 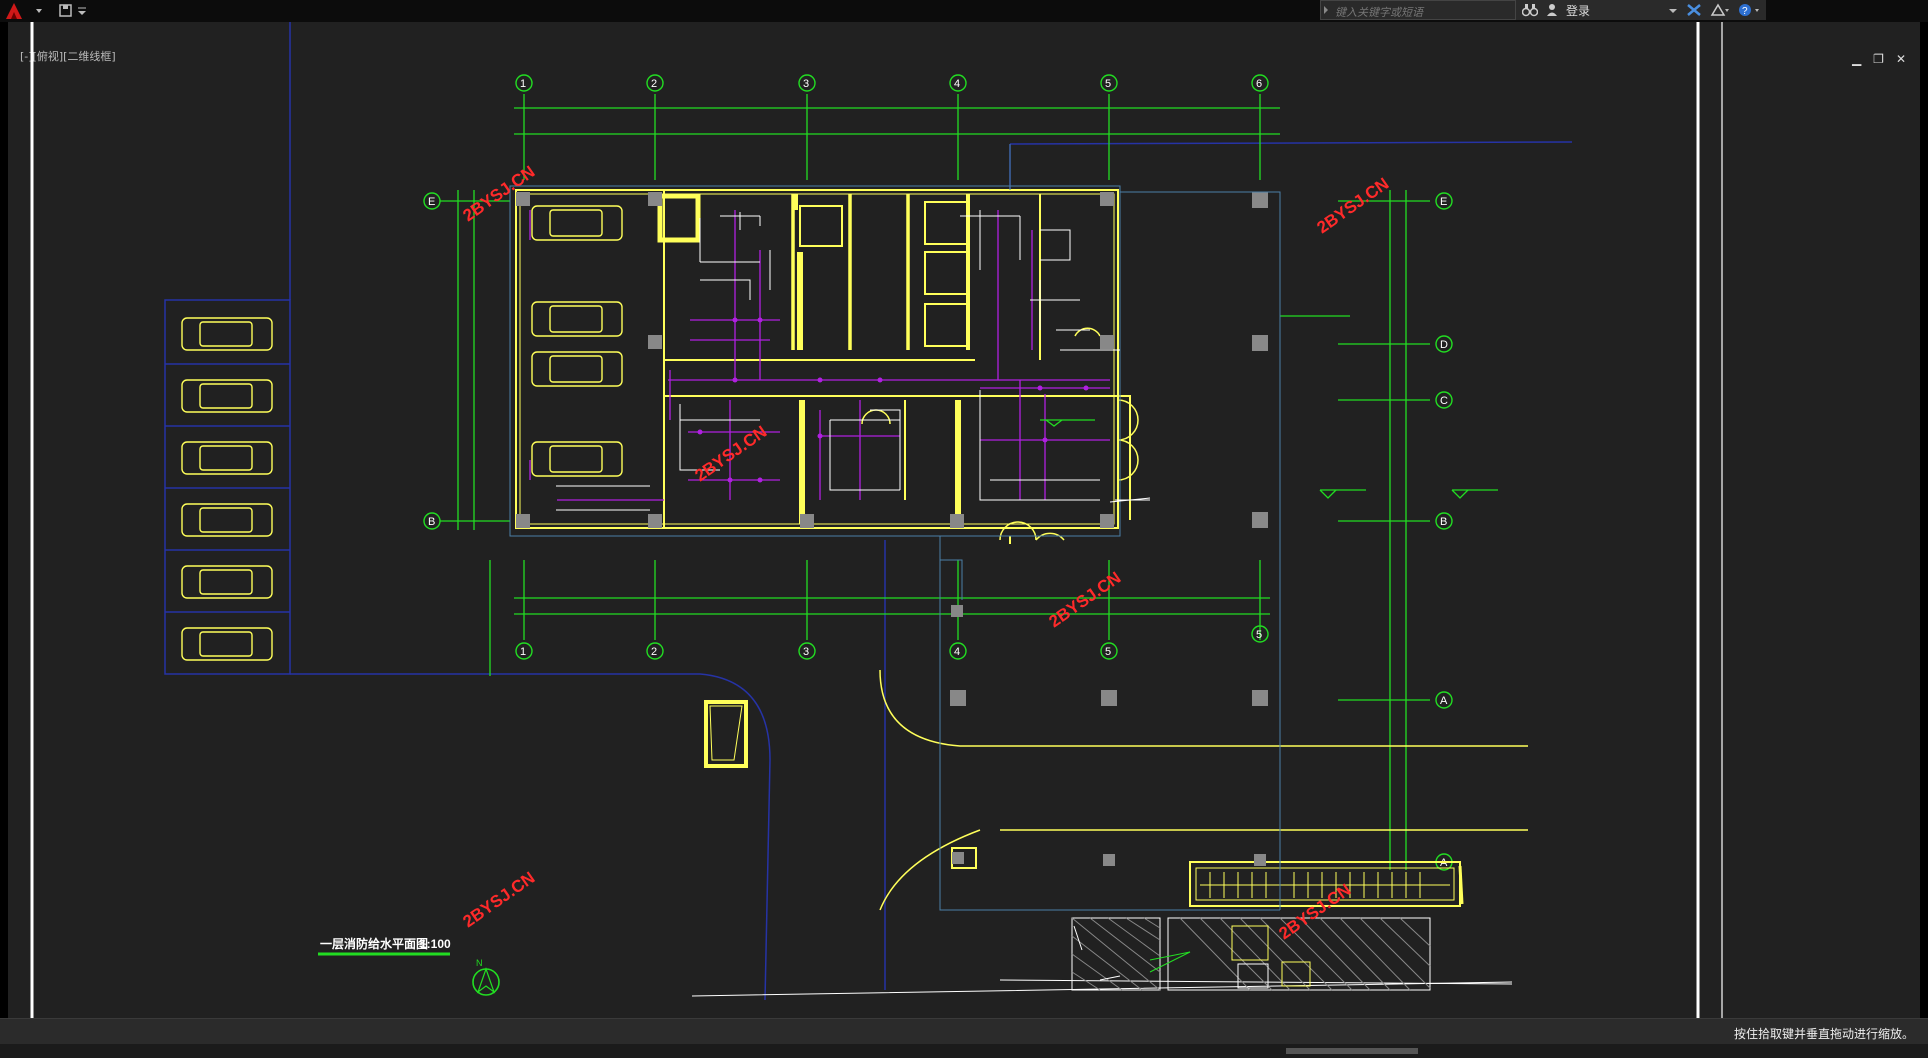 What do you see at coordinates (486, 977) in the screenshot?
I see `north-arrow-icon: N` at bounding box center [486, 977].